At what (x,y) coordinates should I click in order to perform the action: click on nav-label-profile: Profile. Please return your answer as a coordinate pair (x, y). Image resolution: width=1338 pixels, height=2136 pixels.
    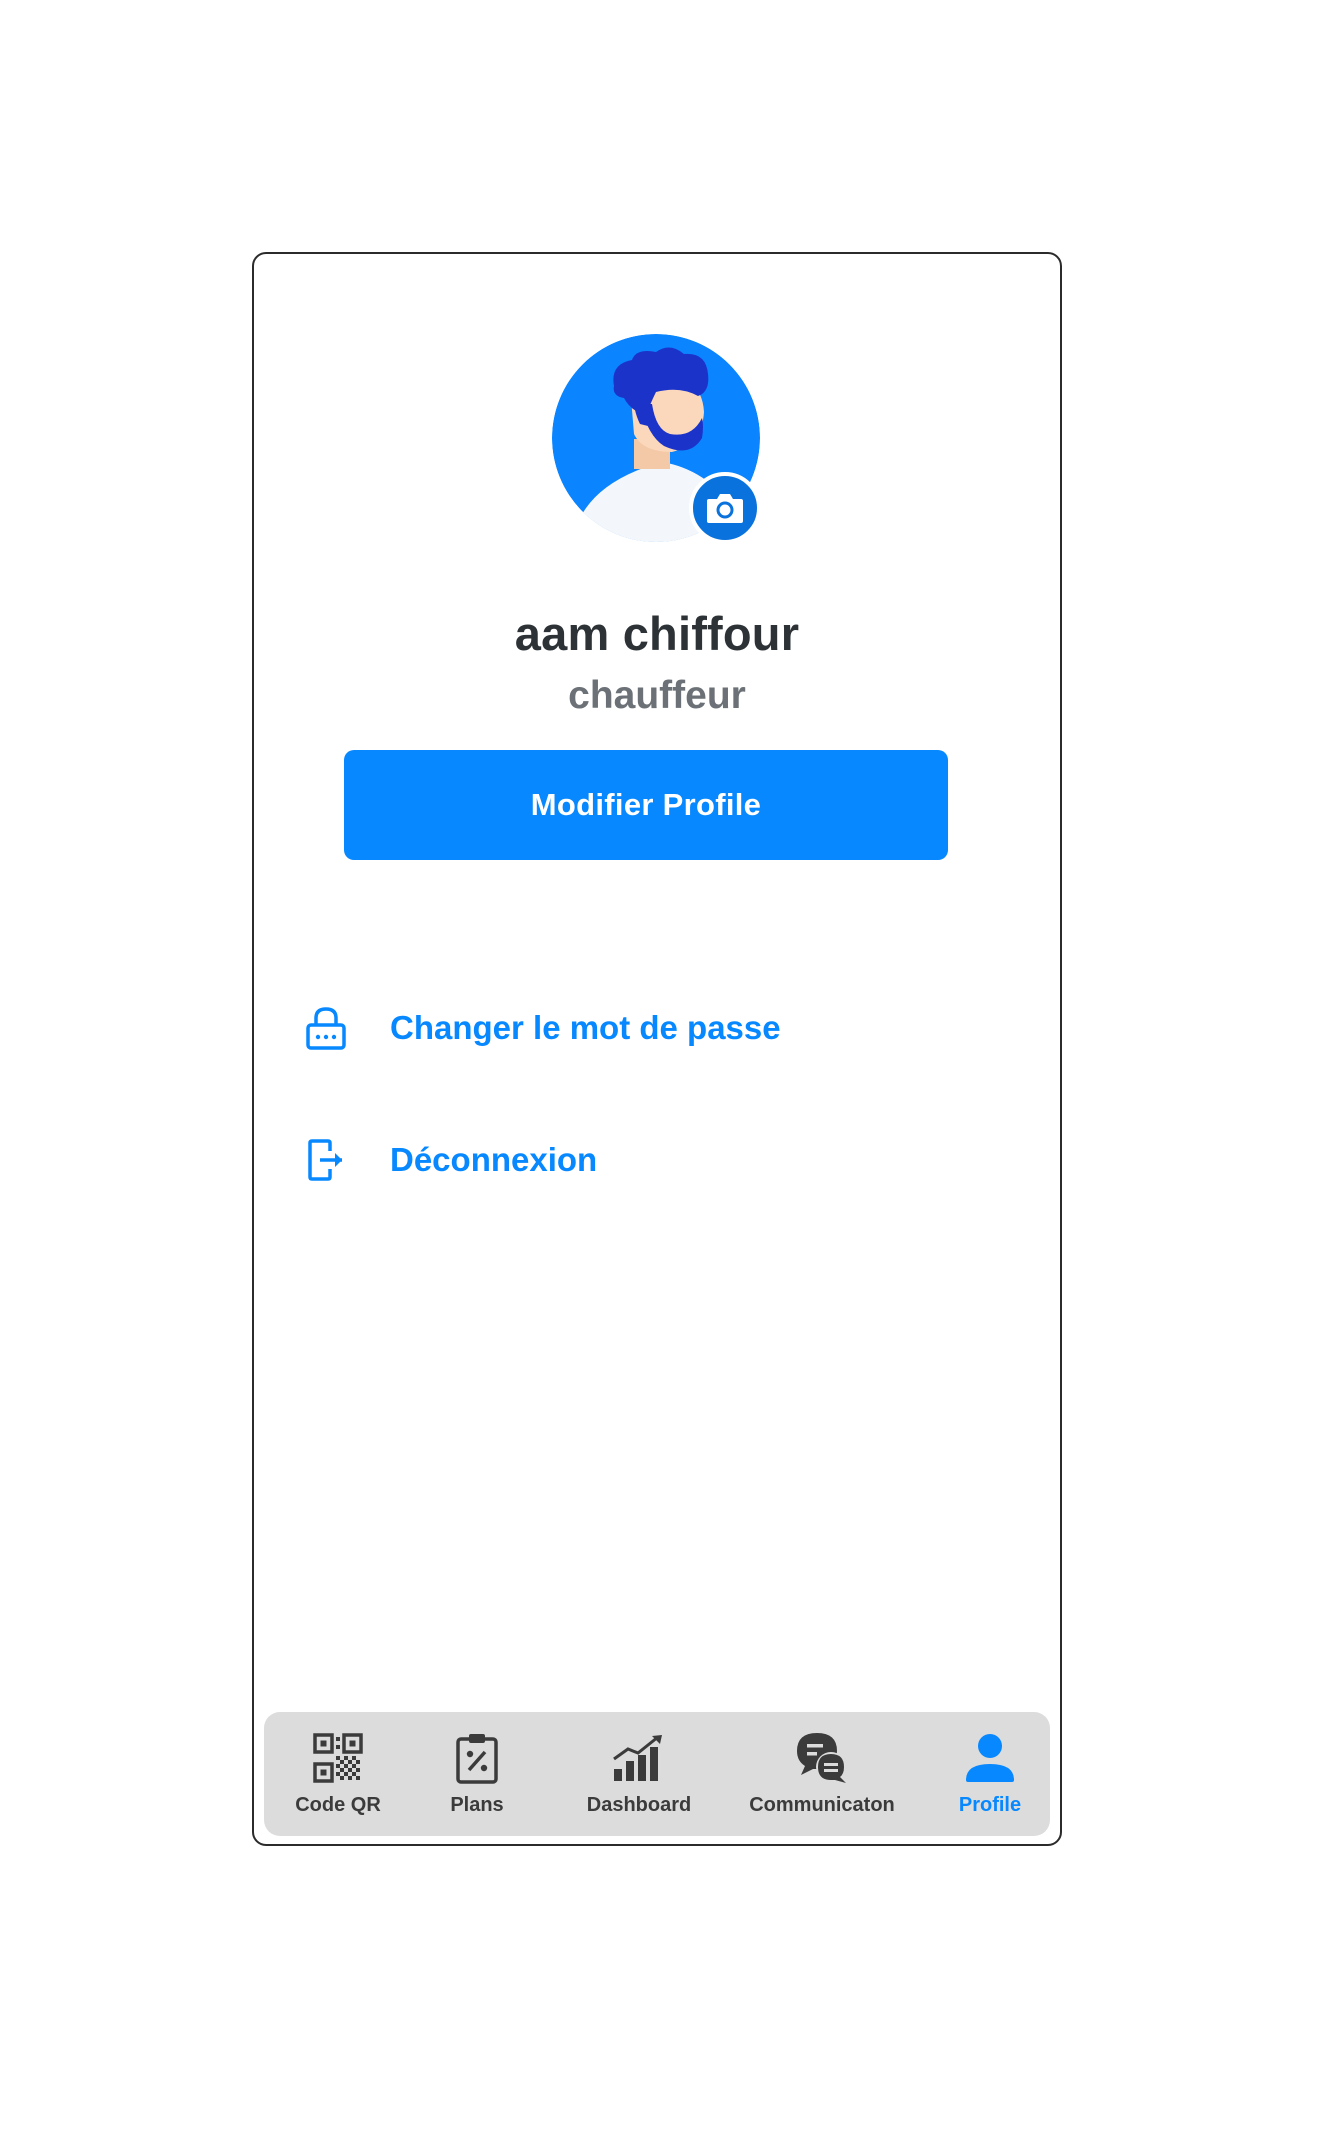
    Looking at the image, I should click on (990, 1805).